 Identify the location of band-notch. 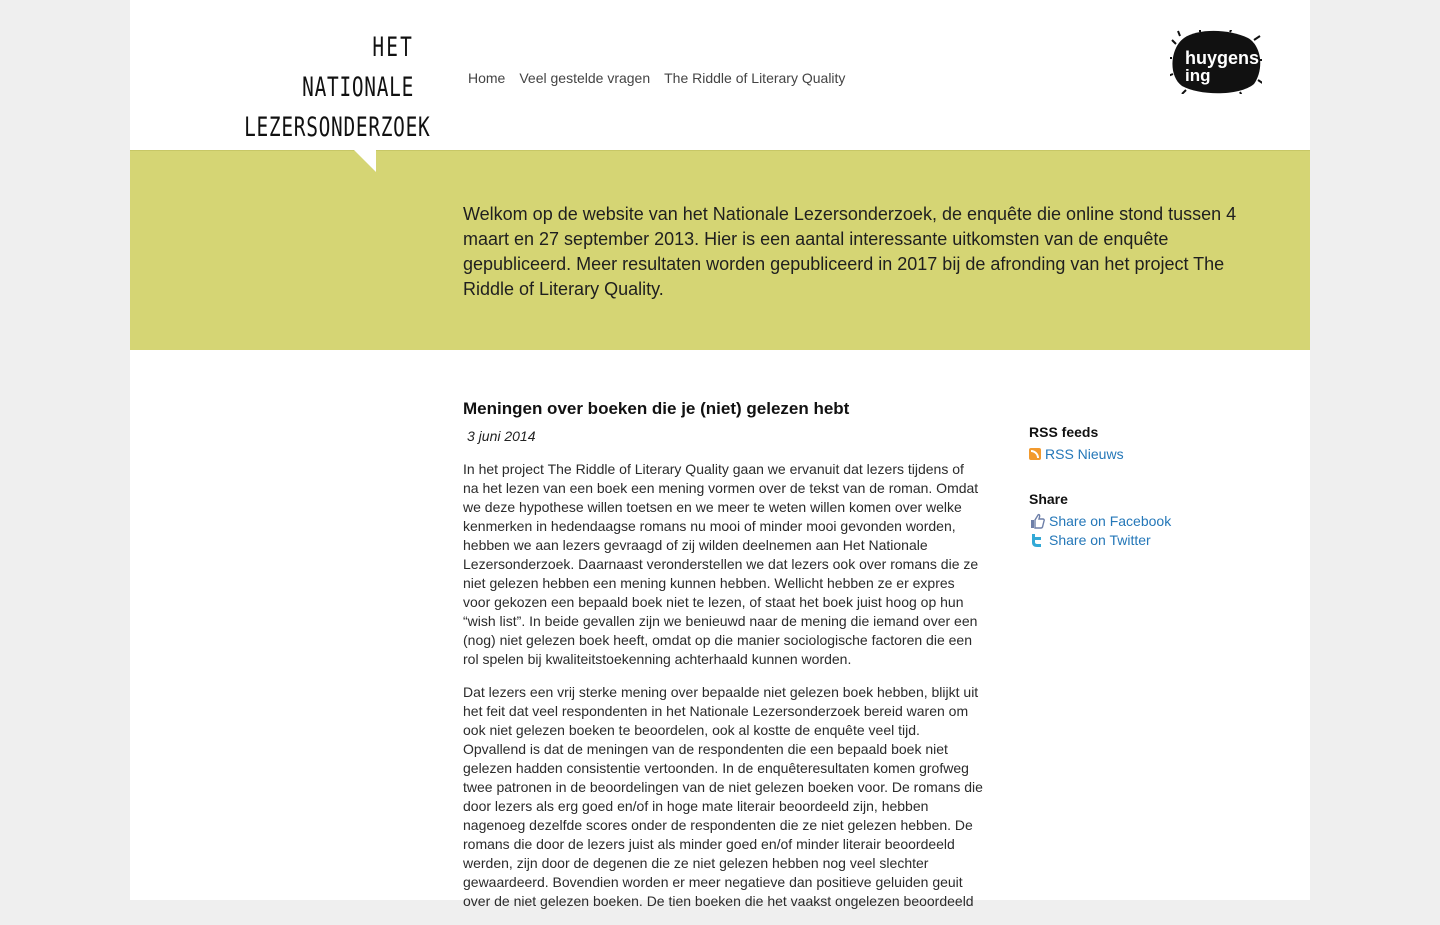
(365, 161).